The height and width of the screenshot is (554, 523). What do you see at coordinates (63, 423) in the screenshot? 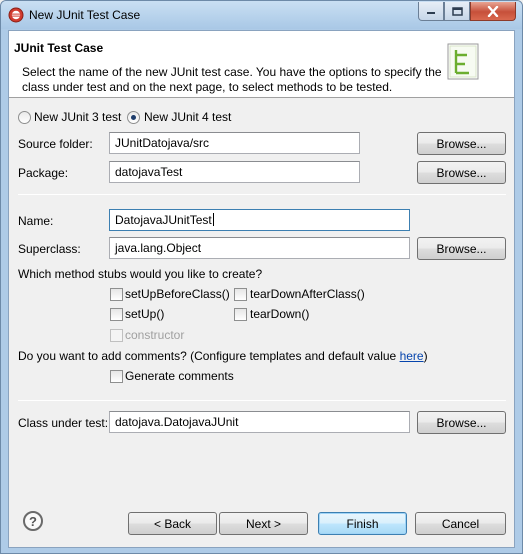
I see `class-under-test-label: Class under test:` at bounding box center [63, 423].